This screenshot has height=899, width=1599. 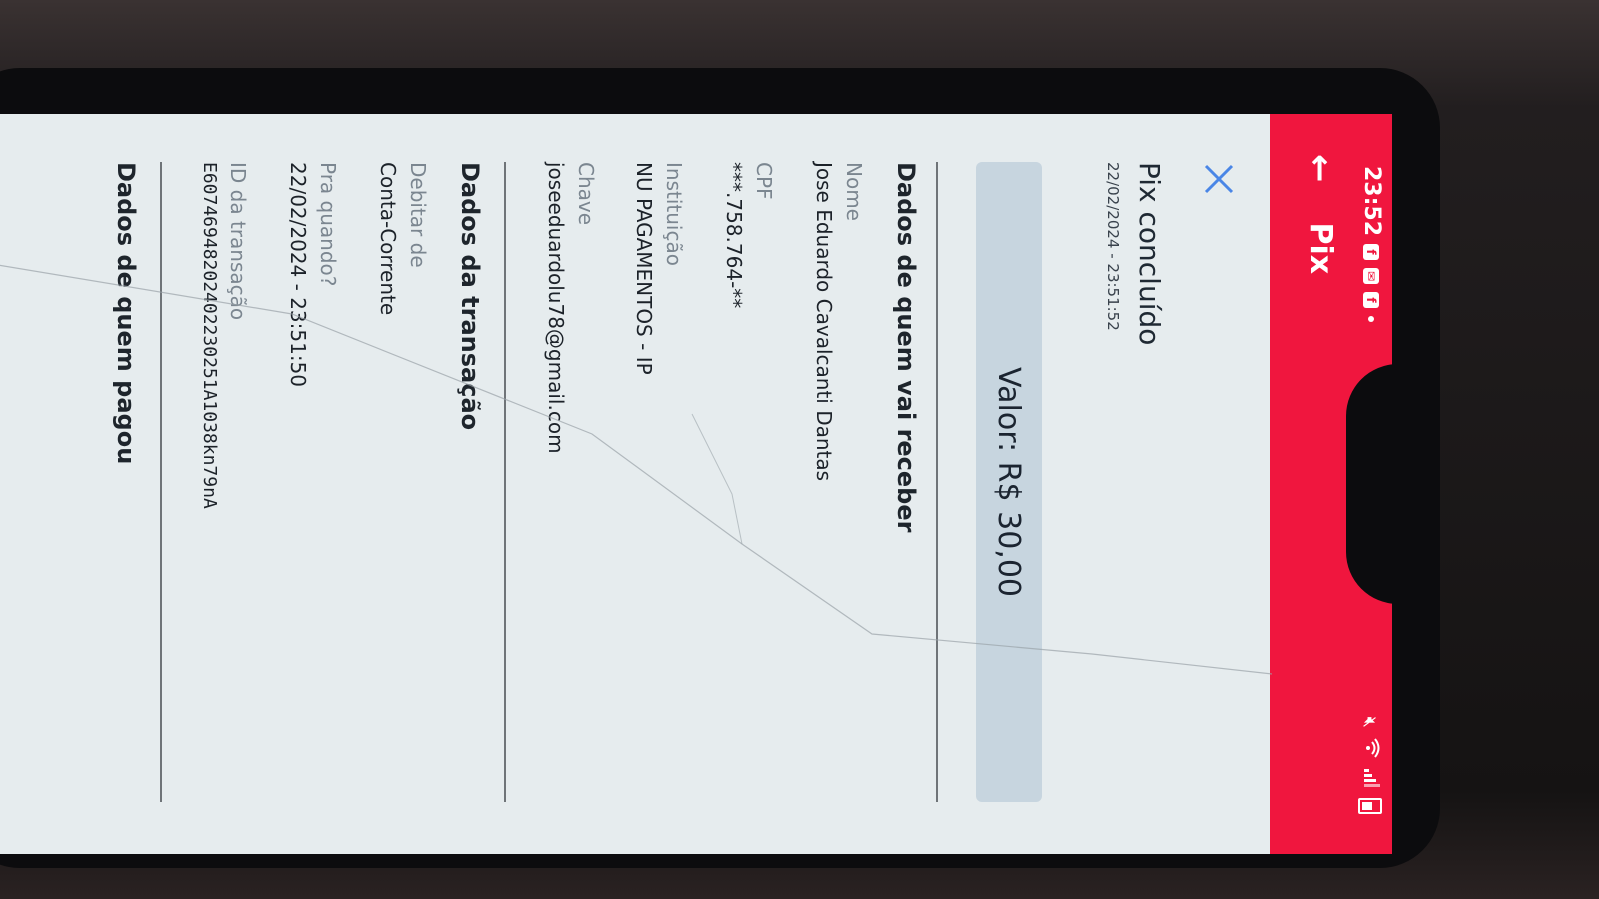 What do you see at coordinates (1331, 484) in the screenshot?
I see `app-header: 23:52 f ✉ f 🔇︎ ← Pix` at bounding box center [1331, 484].